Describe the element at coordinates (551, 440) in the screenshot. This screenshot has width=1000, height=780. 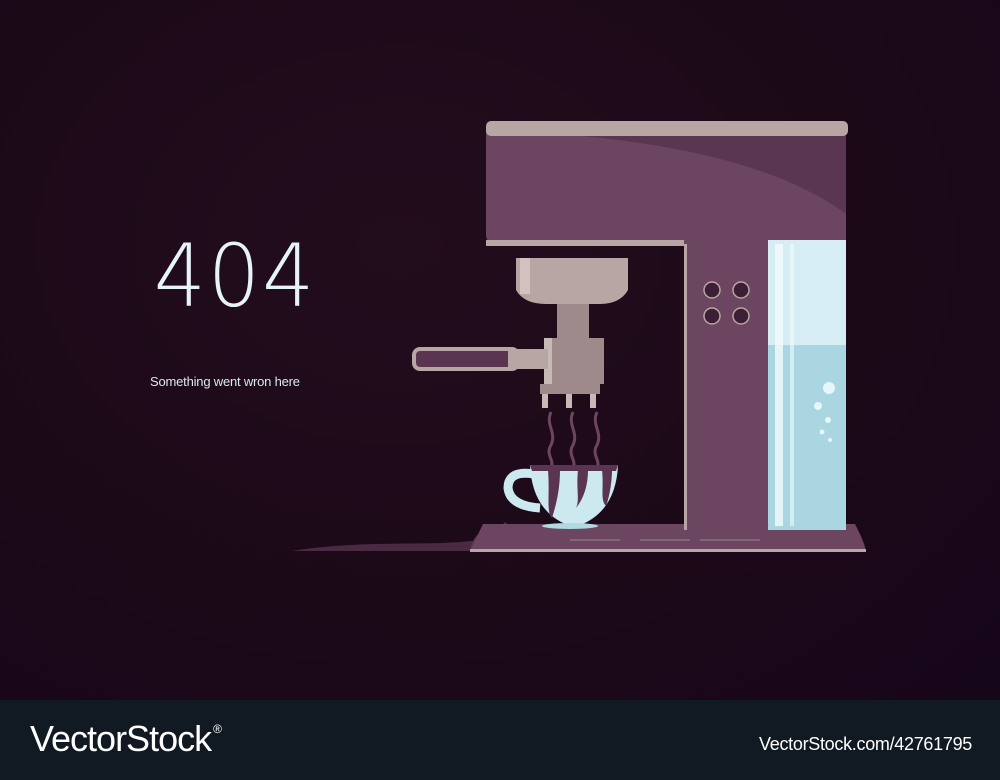
I see `steam-swirl` at that location.